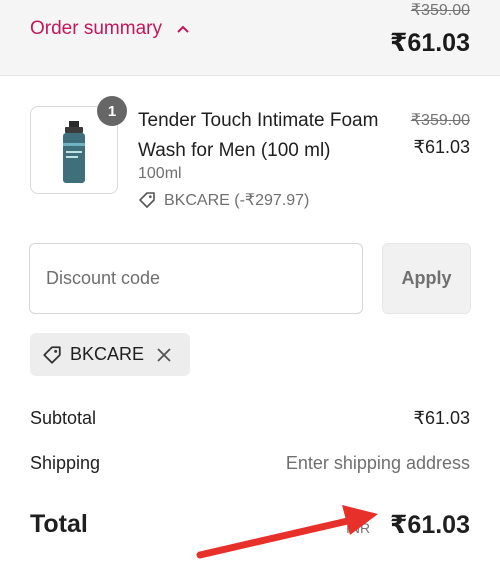  I want to click on shipping-value: Enter shipping address, so click(377, 463).